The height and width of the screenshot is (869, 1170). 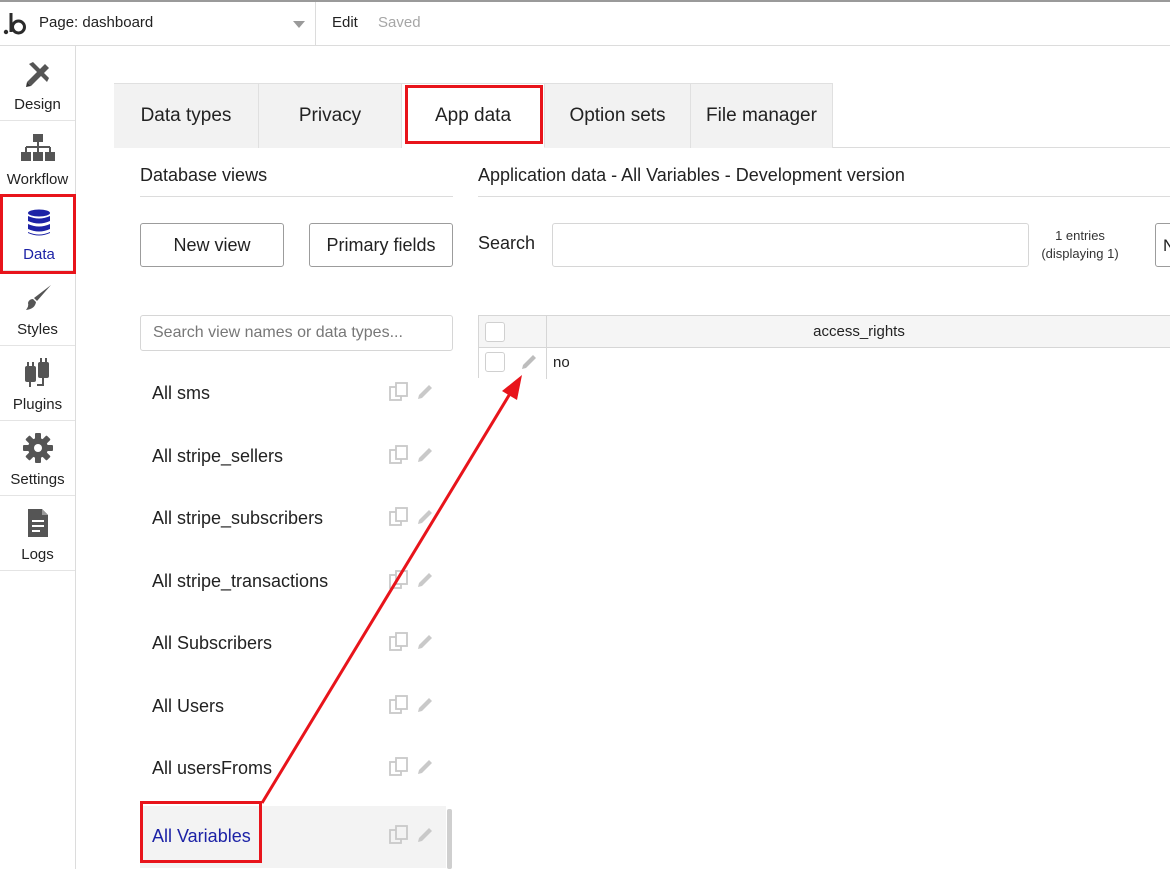 I want to click on new-view-button: New view, so click(x=212, y=245).